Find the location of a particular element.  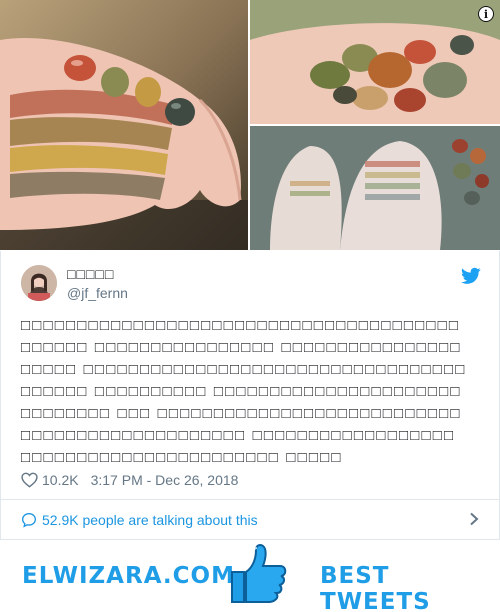

tweet-meta: 10.2K 3:17 PM - Dec 26, 2018 is located at coordinates (251, 480).